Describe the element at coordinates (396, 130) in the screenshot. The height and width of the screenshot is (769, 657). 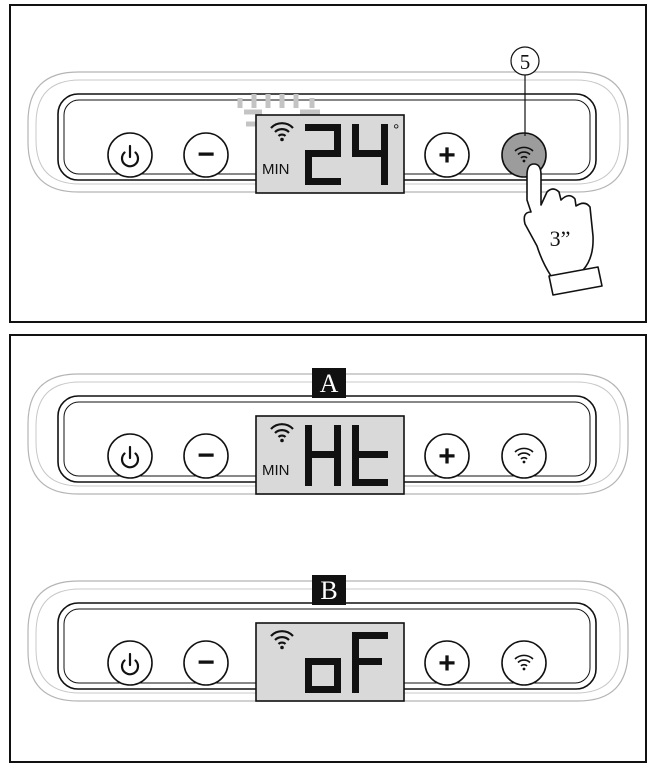
I see `degree-symbol: °` at that location.